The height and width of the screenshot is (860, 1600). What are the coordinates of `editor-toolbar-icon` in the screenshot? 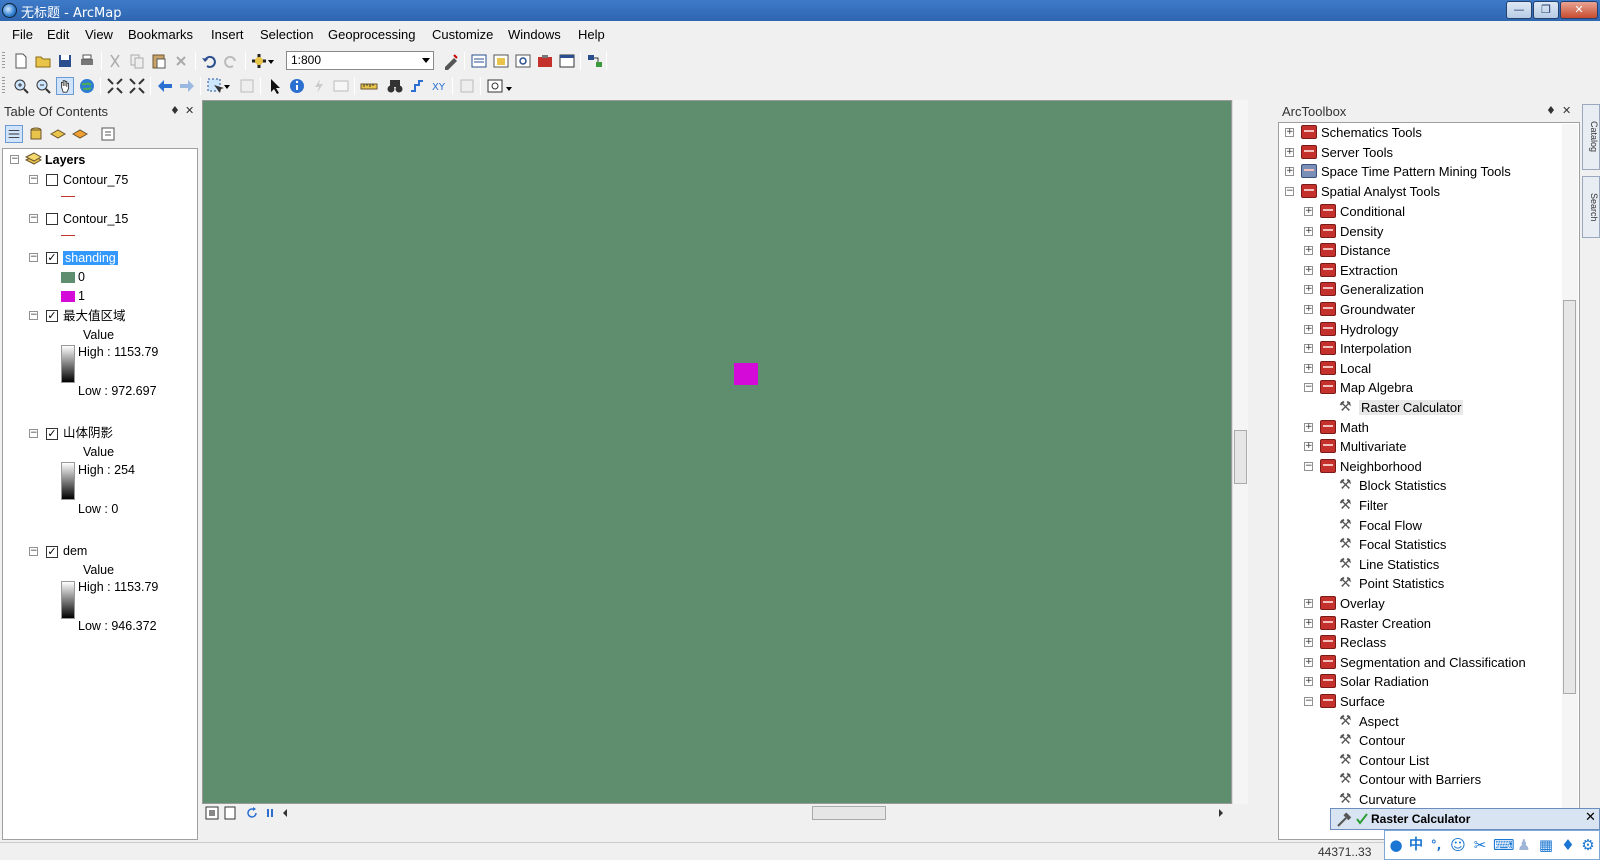 It's located at (451, 61).